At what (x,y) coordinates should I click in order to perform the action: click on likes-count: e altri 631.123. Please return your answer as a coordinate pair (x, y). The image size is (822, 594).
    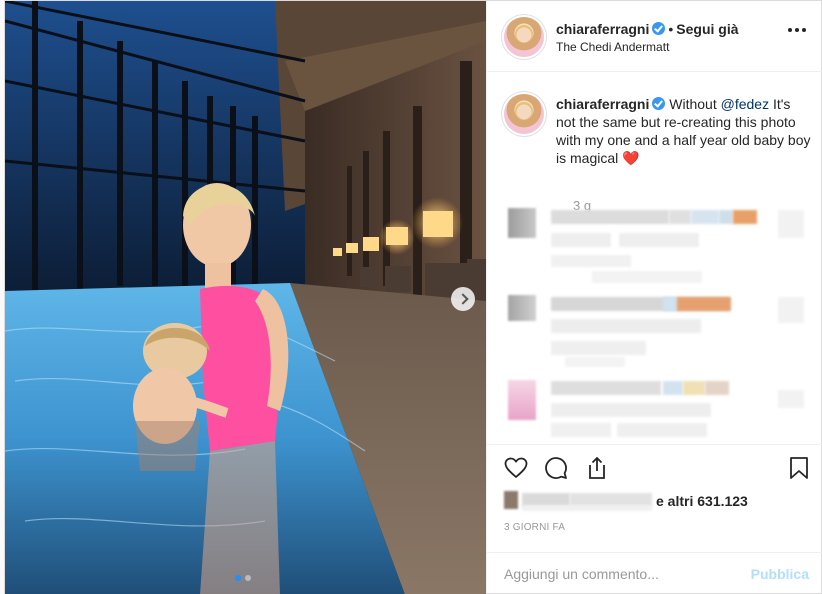
    Looking at the image, I should click on (702, 501).